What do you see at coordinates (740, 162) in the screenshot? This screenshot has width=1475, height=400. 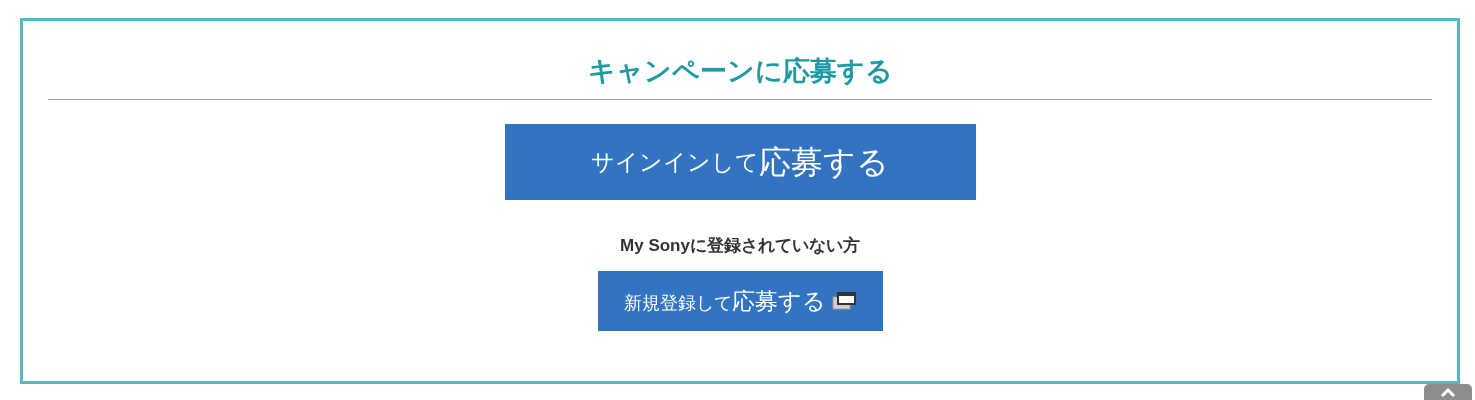 I see `signin-apply-button: サインインして 応募する` at bounding box center [740, 162].